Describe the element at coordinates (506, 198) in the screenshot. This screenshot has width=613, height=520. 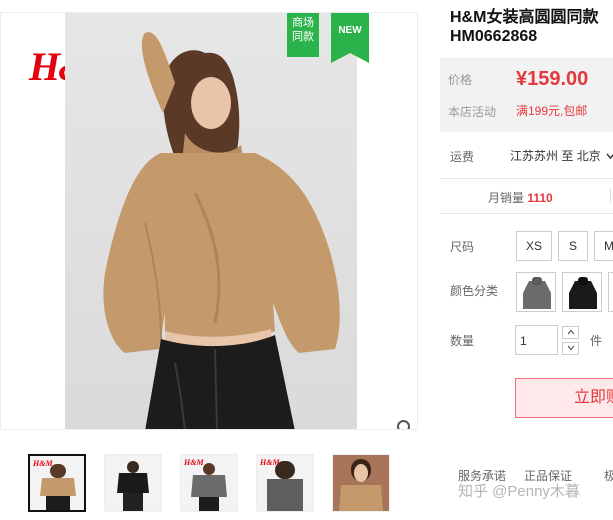
I see `monthly-sales-label: 月销量` at that location.